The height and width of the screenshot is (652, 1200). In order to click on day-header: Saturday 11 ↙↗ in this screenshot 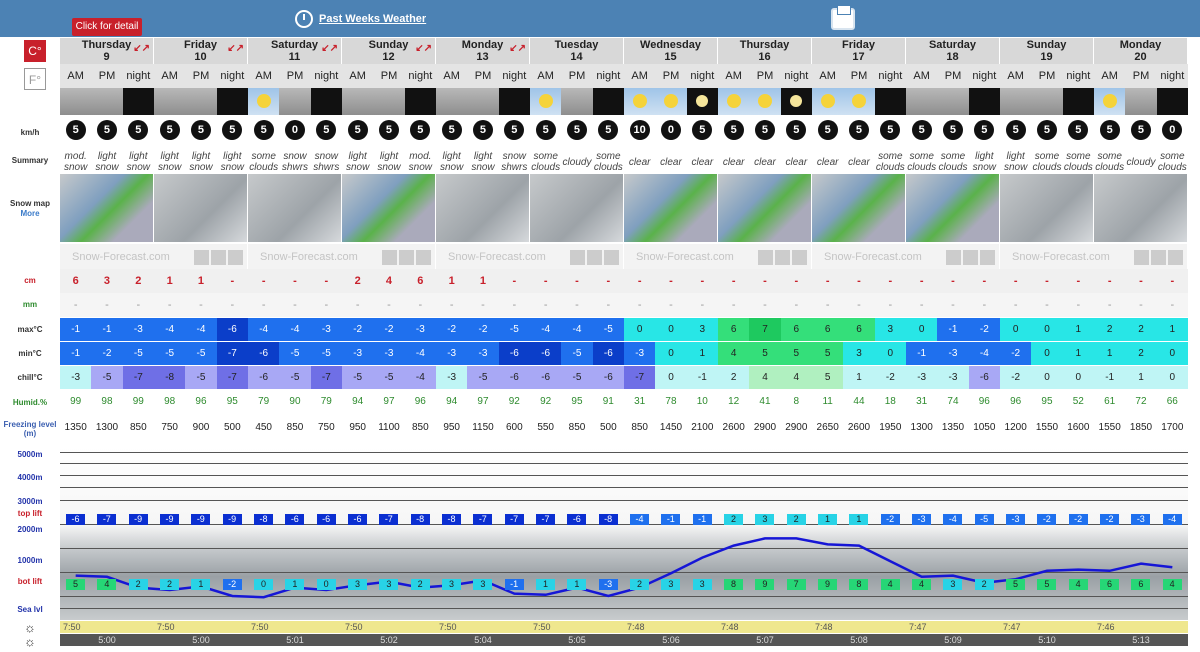, I will do `click(295, 51)`.